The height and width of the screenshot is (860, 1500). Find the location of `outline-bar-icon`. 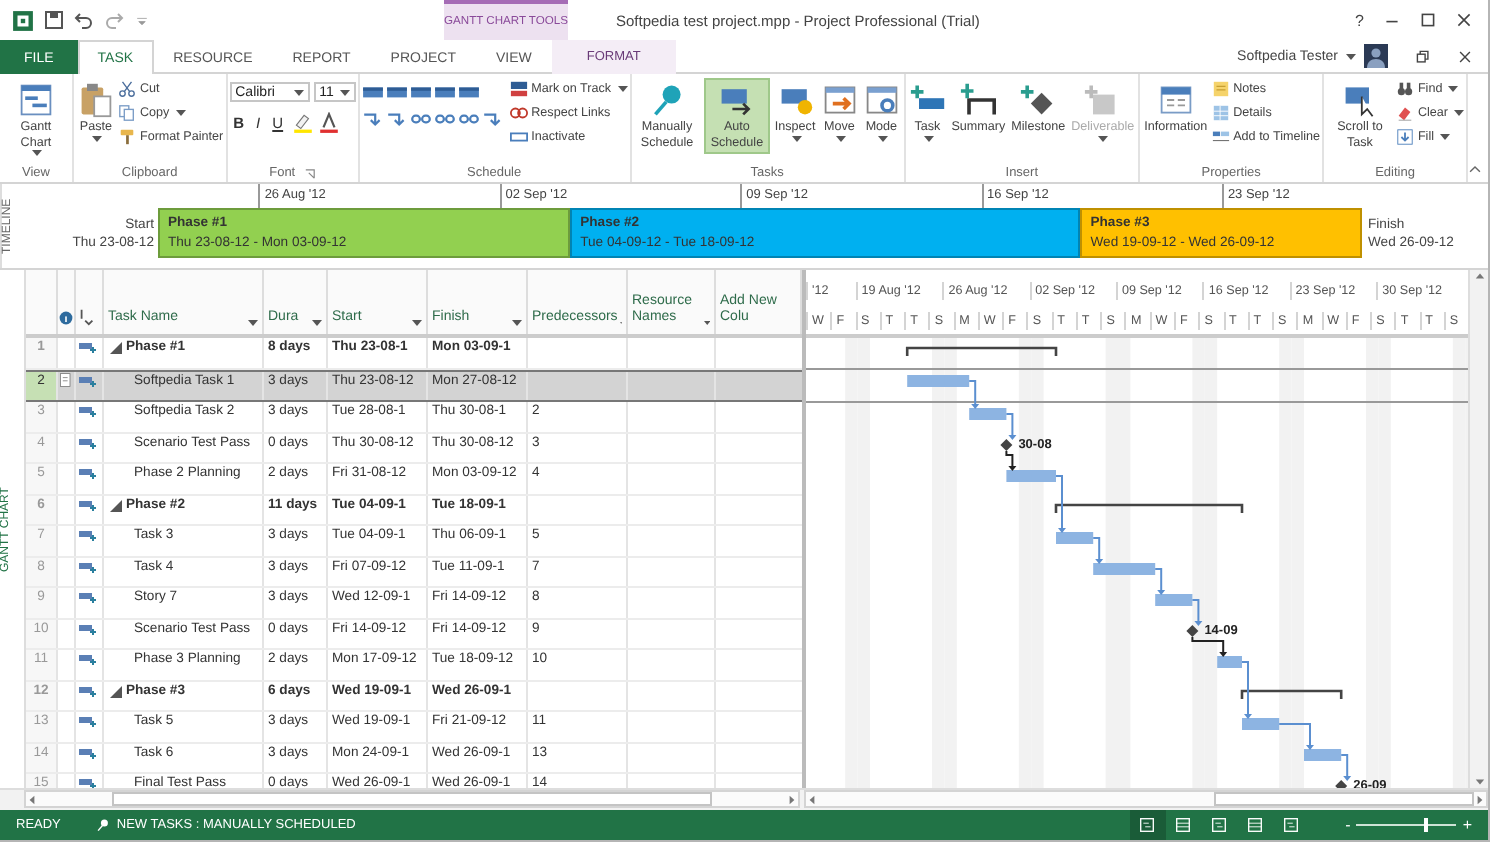

outline-bar-icon is located at coordinates (518, 137).